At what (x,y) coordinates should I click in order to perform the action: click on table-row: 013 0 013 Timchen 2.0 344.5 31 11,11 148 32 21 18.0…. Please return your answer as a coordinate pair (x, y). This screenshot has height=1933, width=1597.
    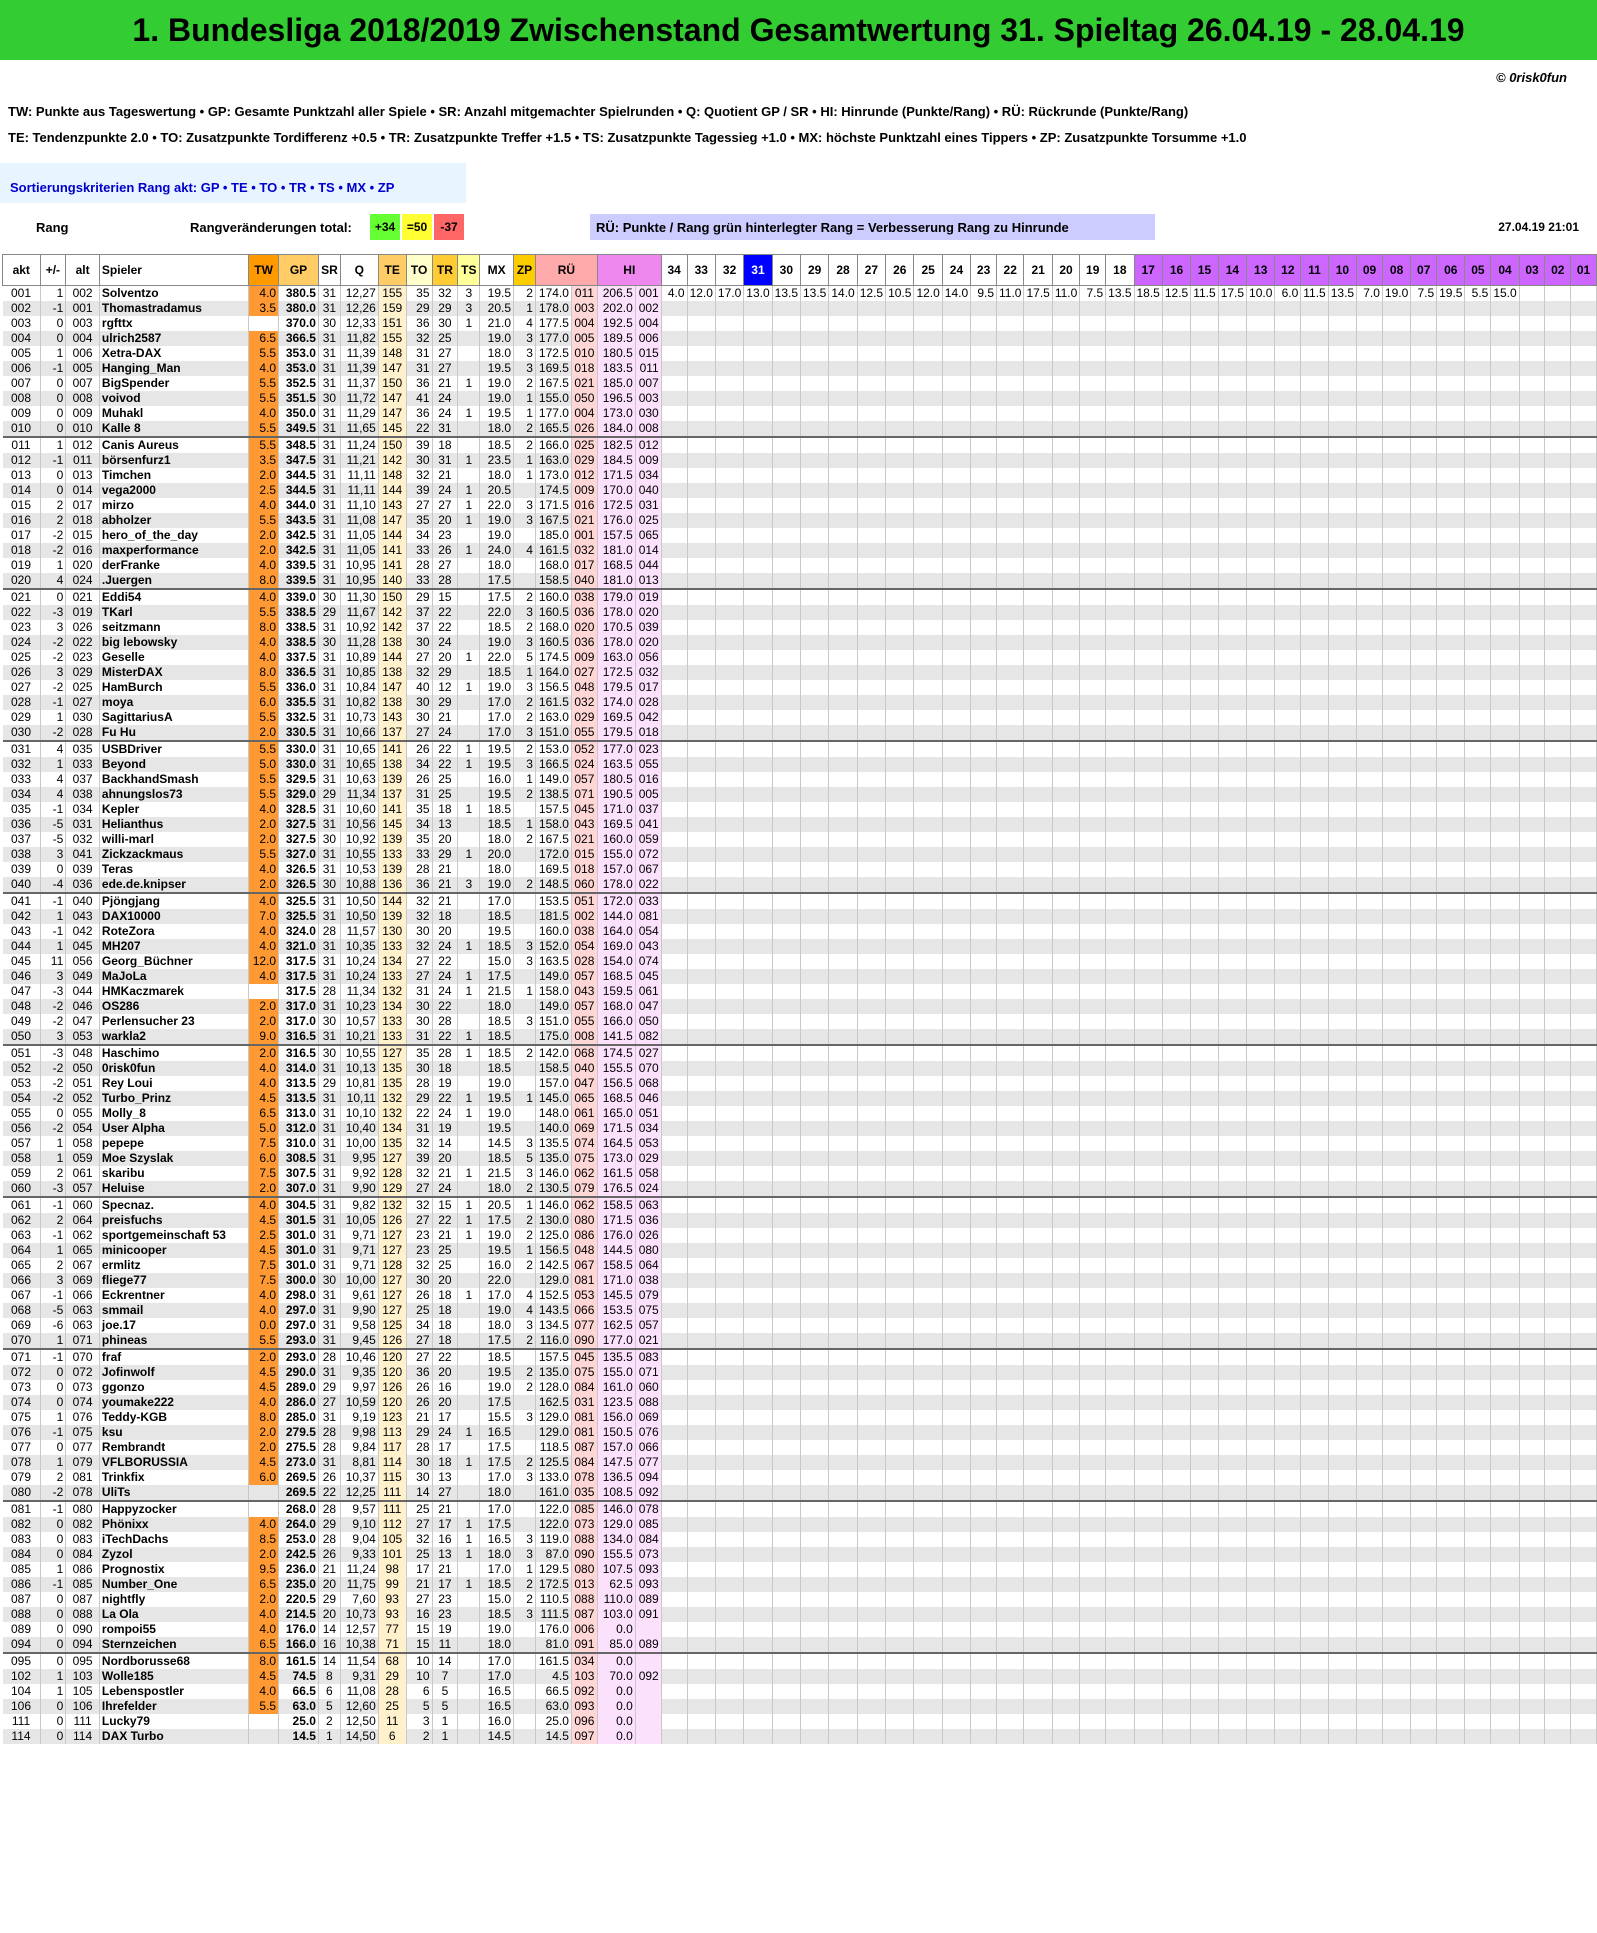
    Looking at the image, I should click on (799, 475).